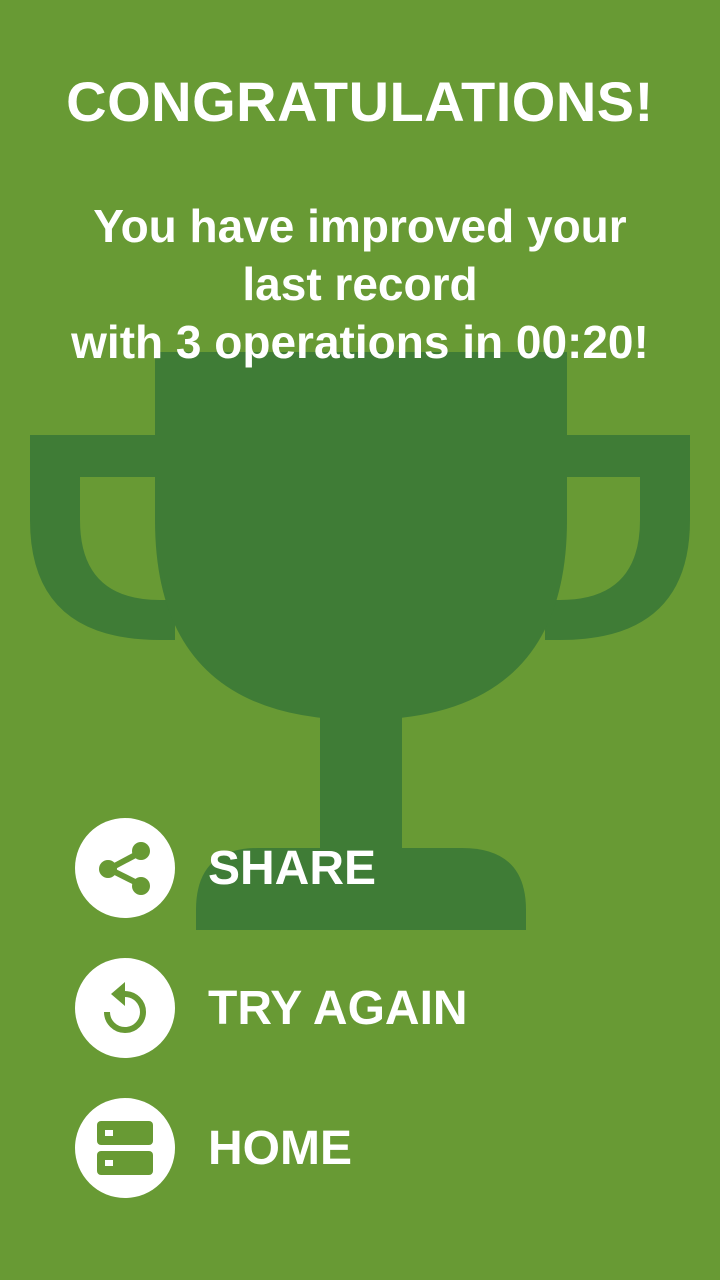  I want to click on home-button: HOME, so click(213, 1148).